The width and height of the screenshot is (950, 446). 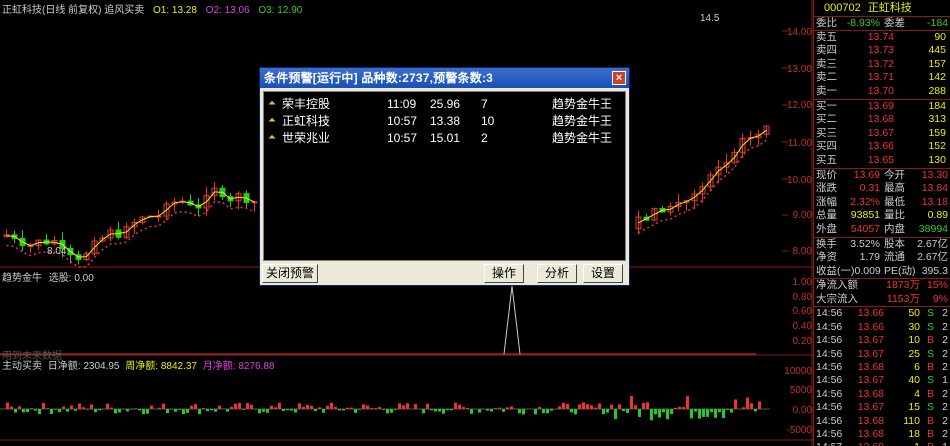 What do you see at coordinates (835, 270) in the screenshot?
I see `stat-label: 收益(一)` at bounding box center [835, 270].